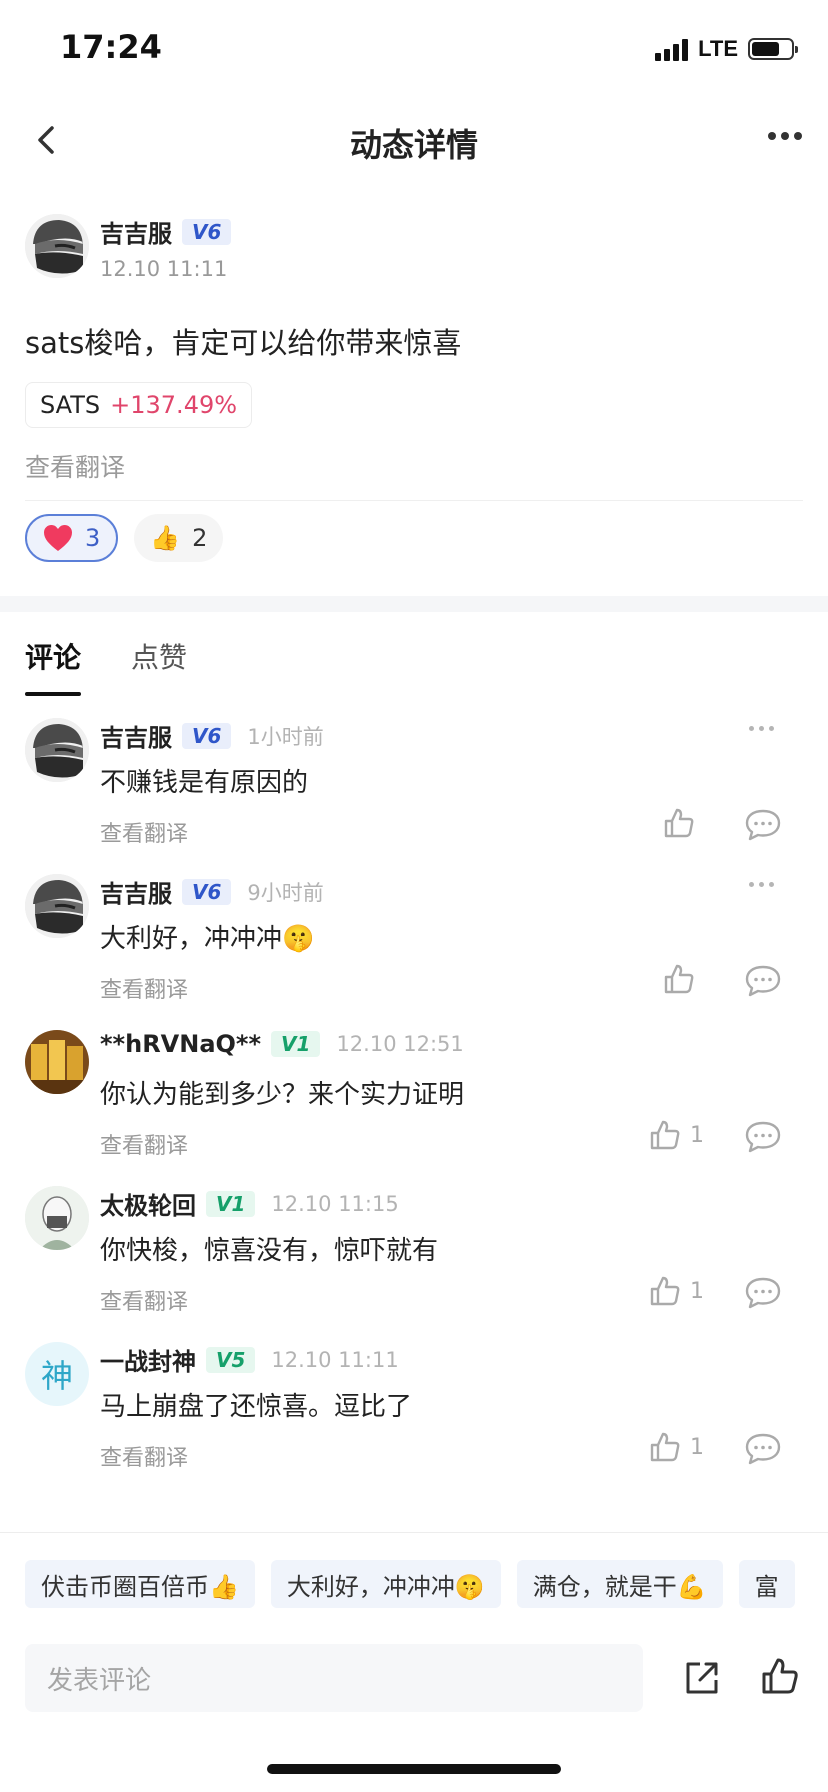 This screenshot has height=1792, width=828. What do you see at coordinates (413, 145) in the screenshot?
I see `page-title: 动态详情` at bounding box center [413, 145].